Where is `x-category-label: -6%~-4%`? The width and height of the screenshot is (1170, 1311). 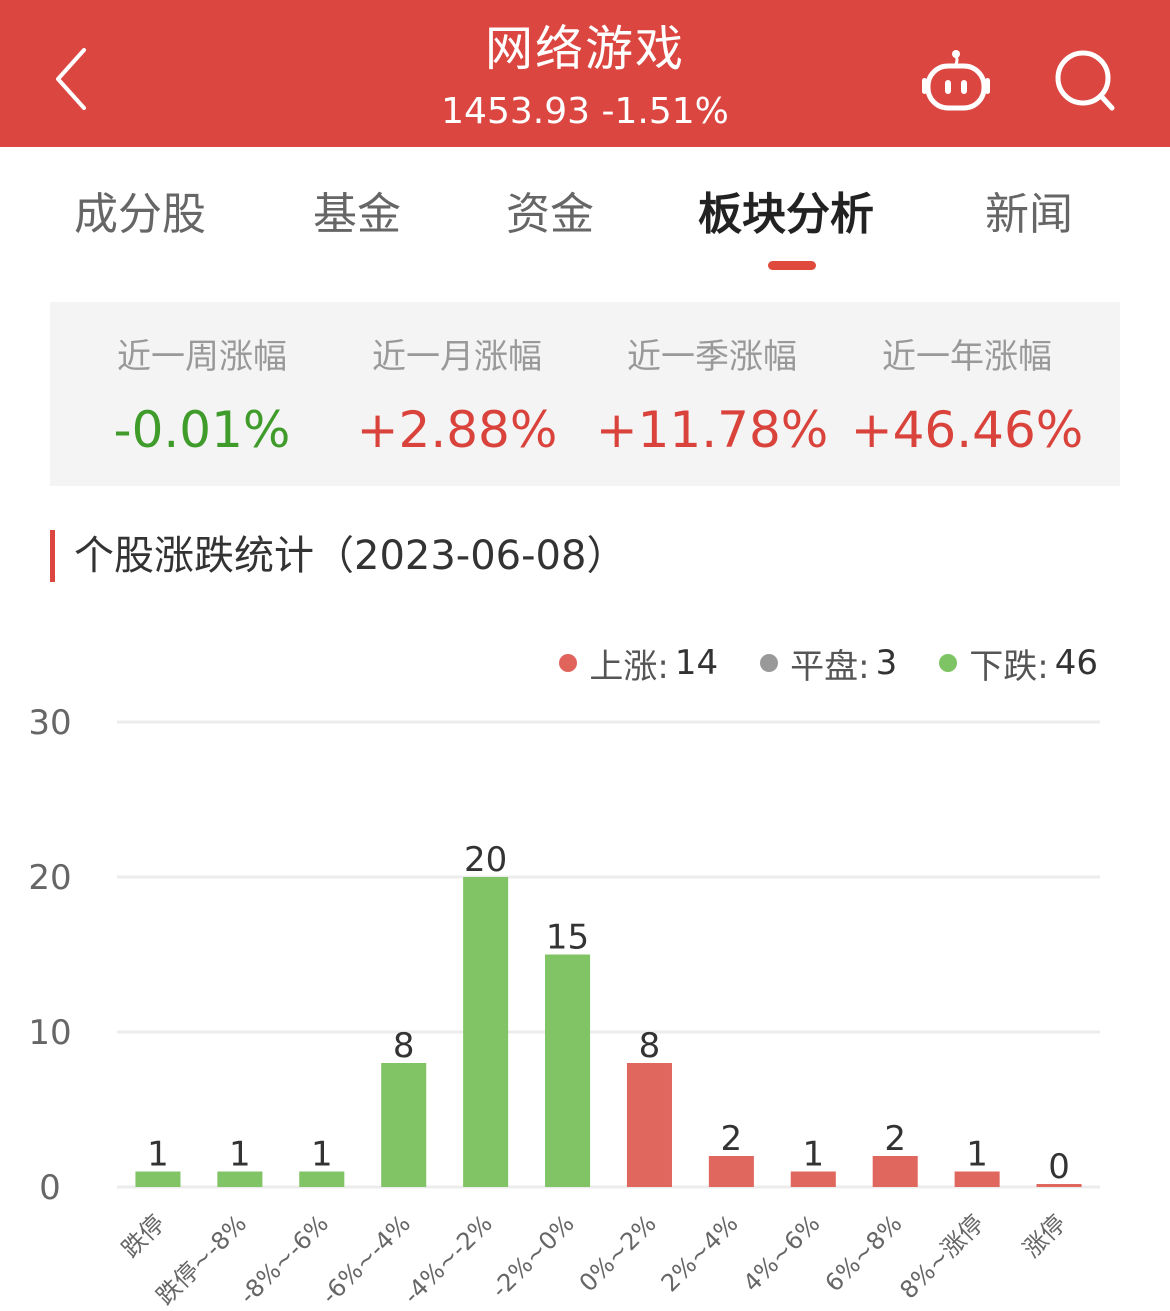 x-category-label: -6%~-4% is located at coordinates (366, 1259).